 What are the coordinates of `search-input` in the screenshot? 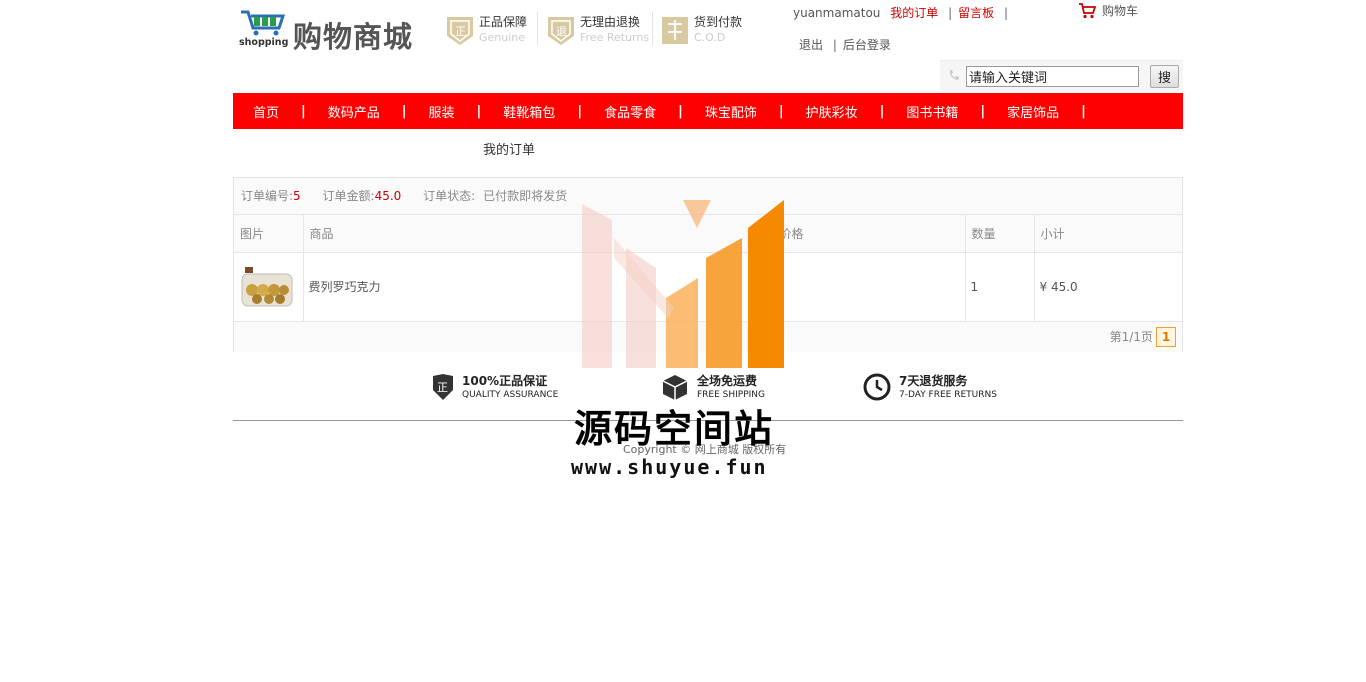 It's located at (1052, 76).